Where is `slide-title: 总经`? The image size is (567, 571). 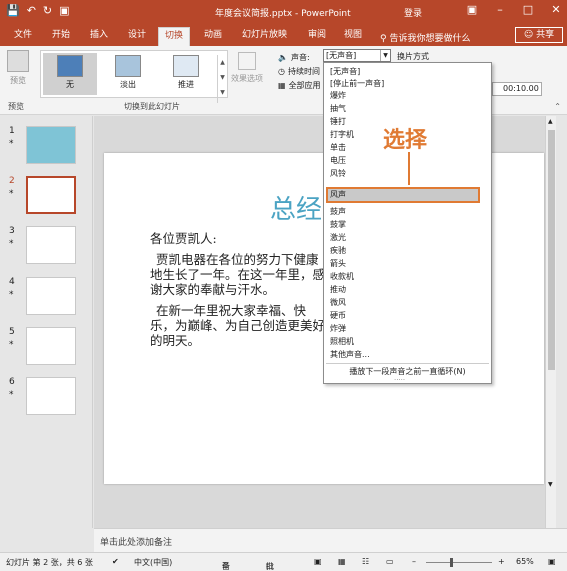 slide-title: 总经 is located at coordinates (296, 207).